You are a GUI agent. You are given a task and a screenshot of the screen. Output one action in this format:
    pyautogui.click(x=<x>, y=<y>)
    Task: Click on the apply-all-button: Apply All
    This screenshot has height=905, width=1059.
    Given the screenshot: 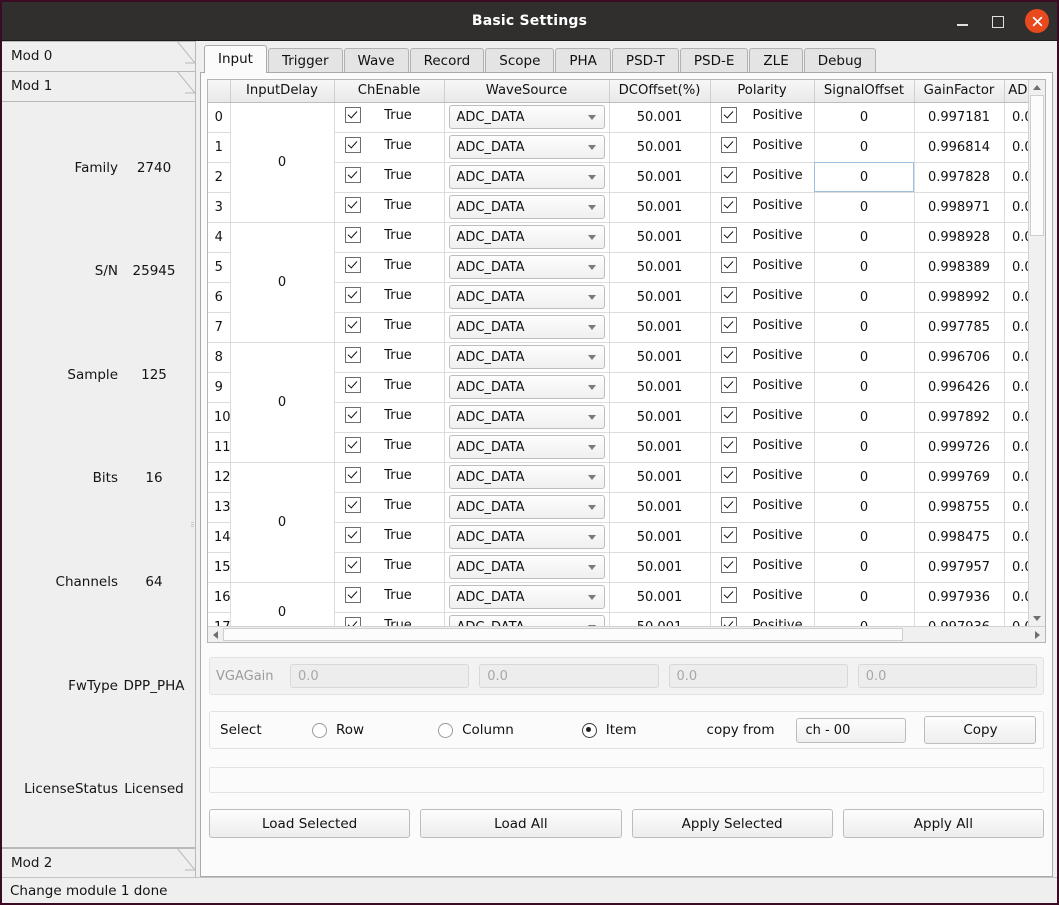 What is the action you would take?
    pyautogui.click(x=943, y=823)
    